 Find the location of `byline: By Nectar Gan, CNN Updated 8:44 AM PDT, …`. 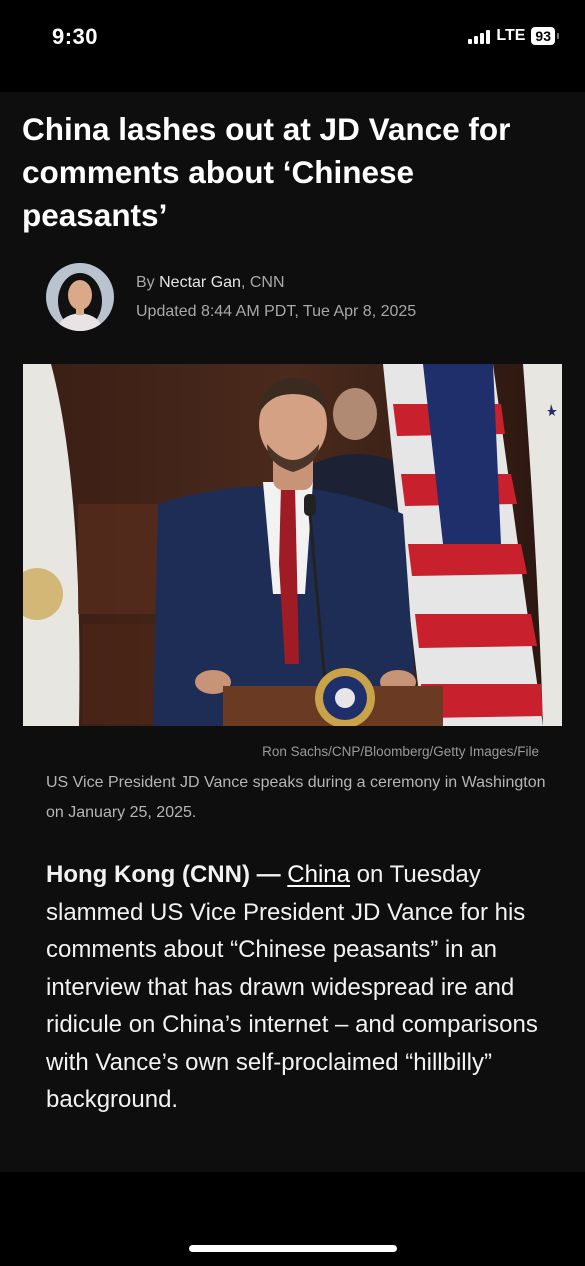

byline: By Nectar Gan, CNN Updated 8:44 AM PDT, … is located at coordinates (231, 297).